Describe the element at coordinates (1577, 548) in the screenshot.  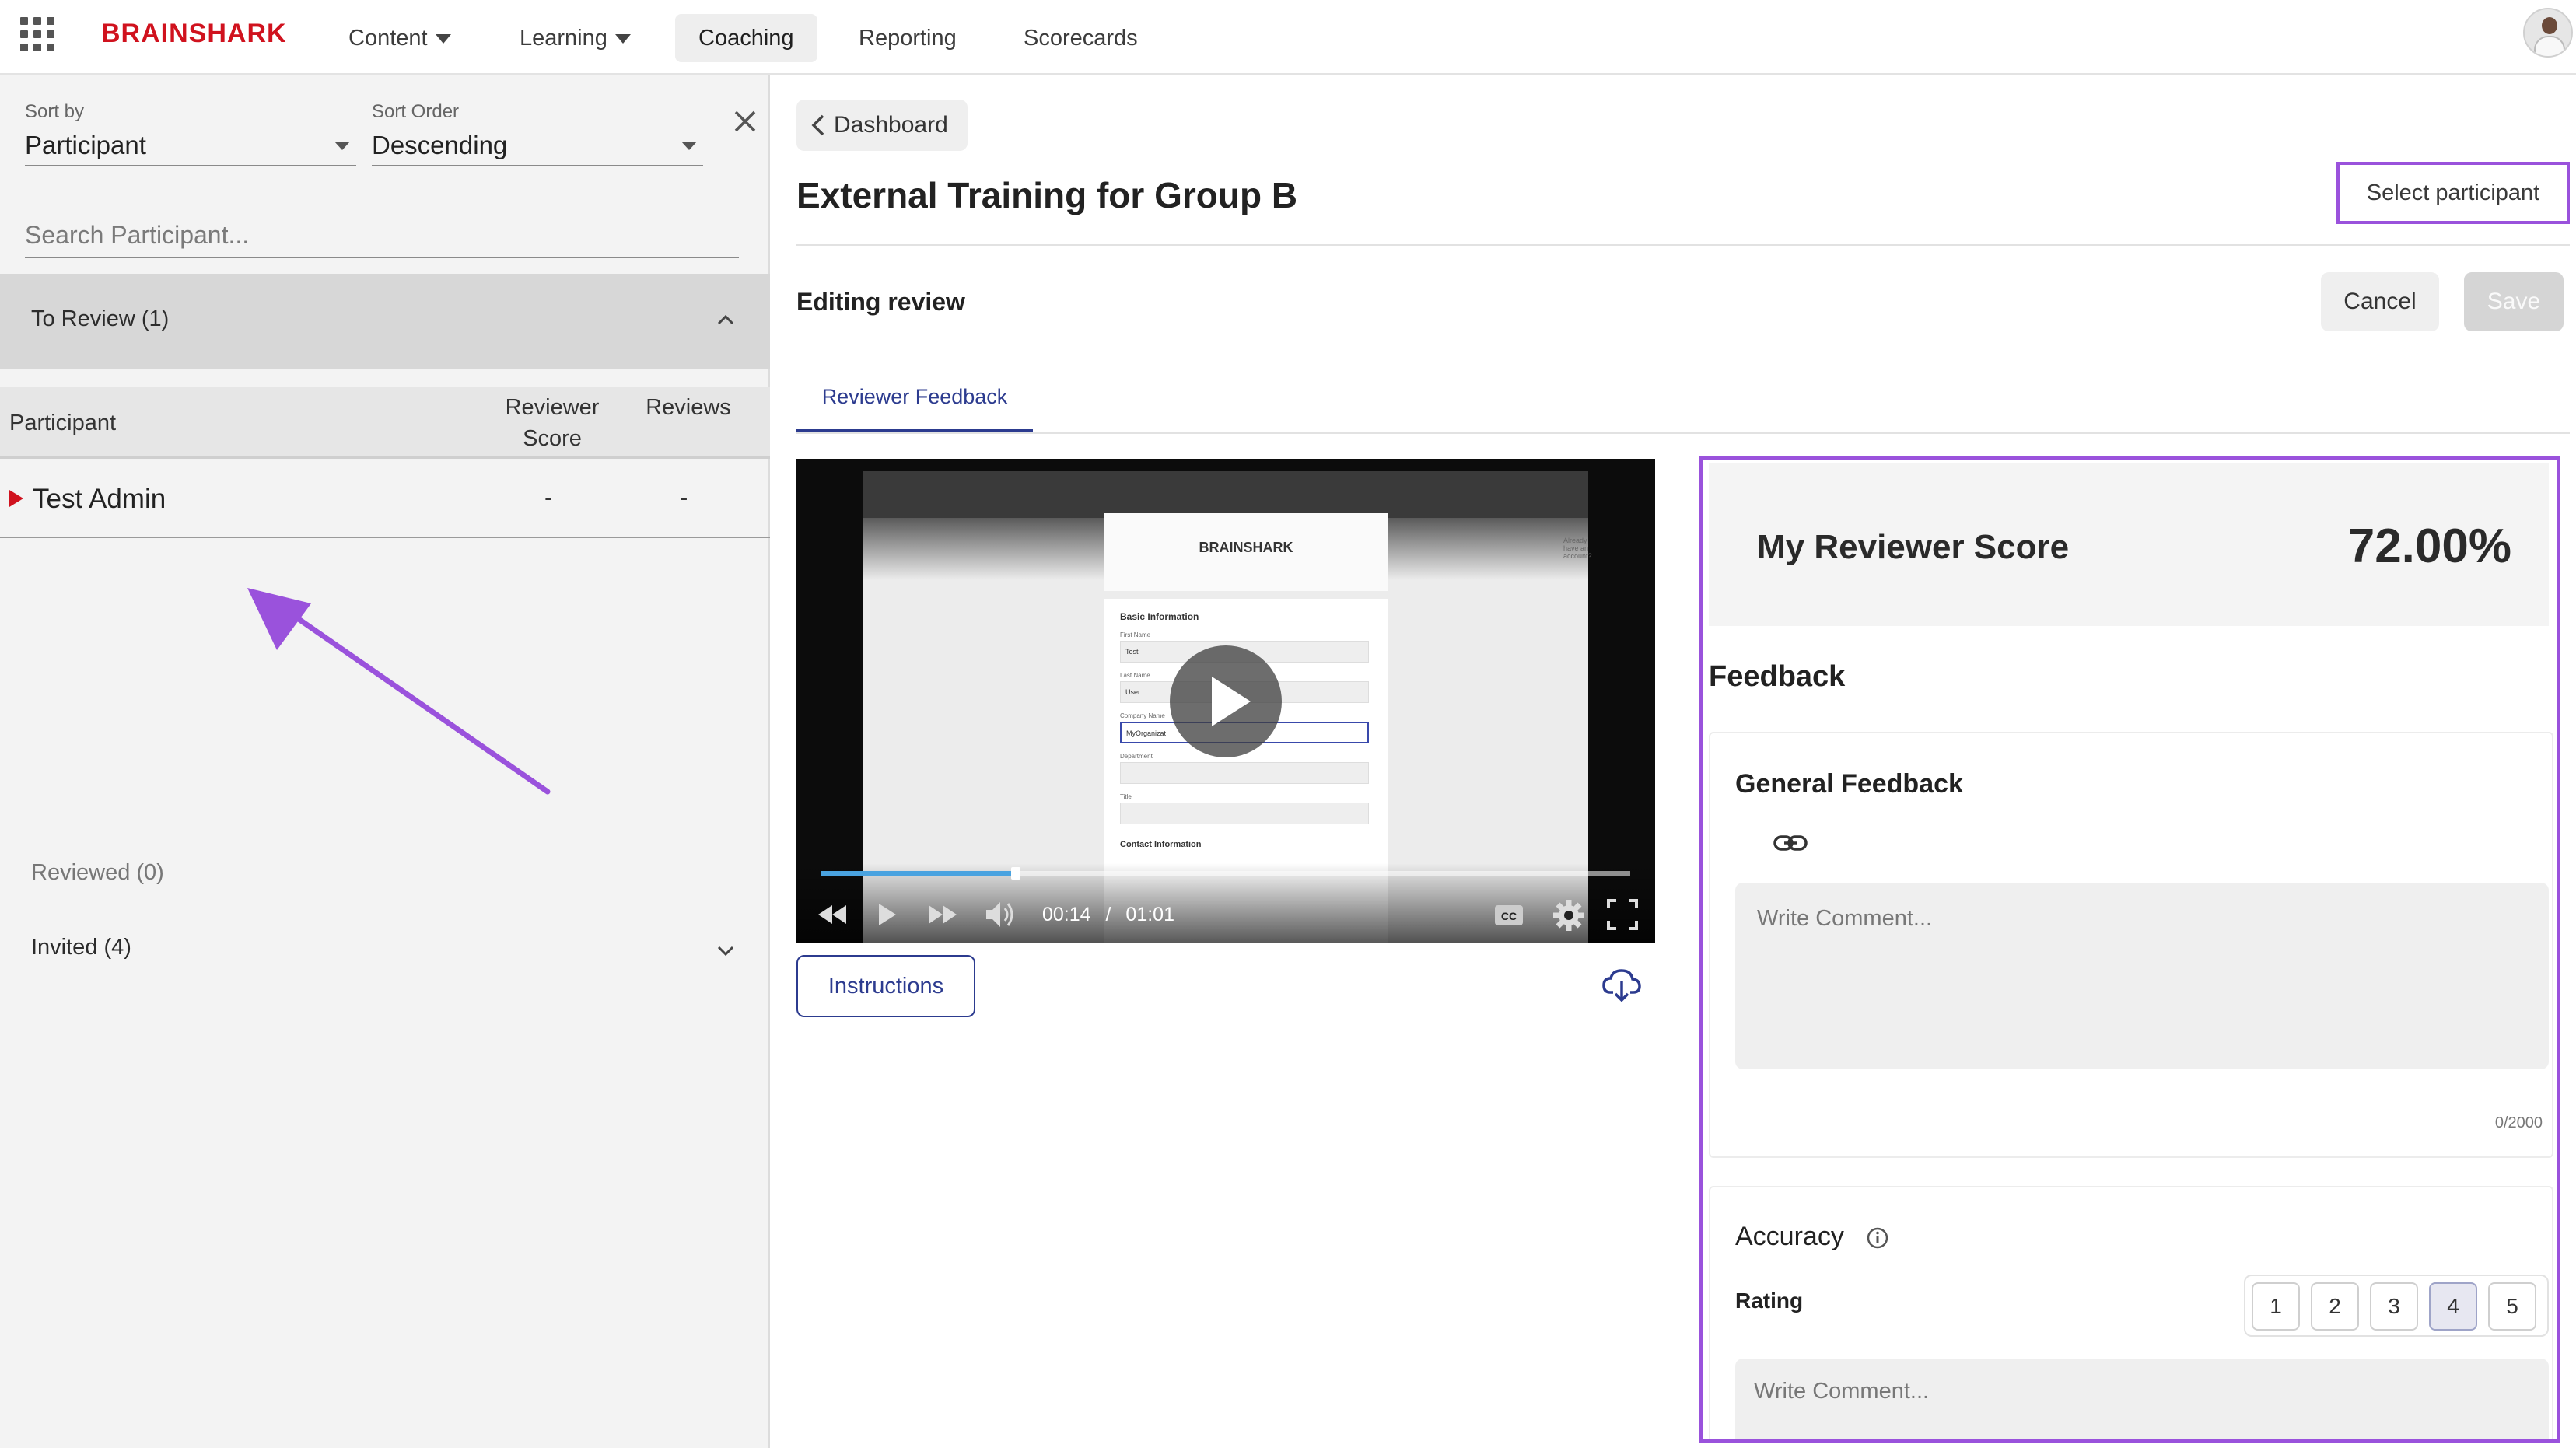
I see `video-frame-text: Already have an account?` at that location.